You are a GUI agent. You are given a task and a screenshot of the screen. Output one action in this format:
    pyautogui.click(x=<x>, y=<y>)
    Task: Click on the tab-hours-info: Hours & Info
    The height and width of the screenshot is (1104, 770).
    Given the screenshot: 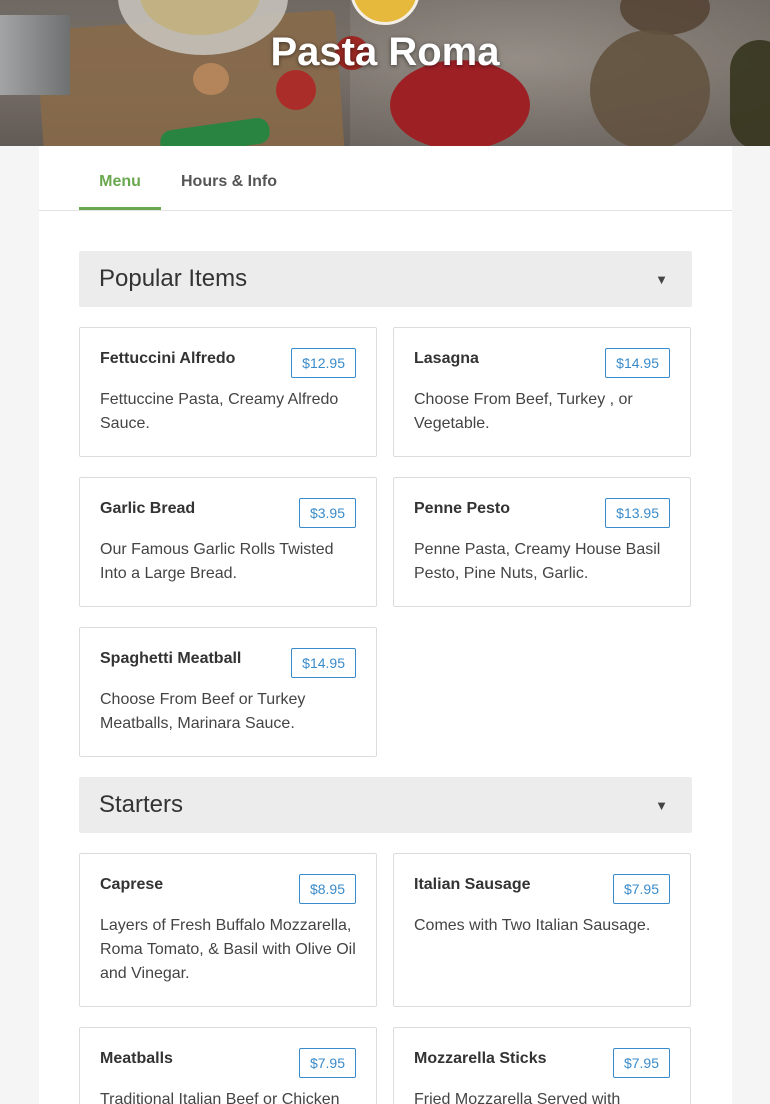 What is the action you would take?
    pyautogui.click(x=229, y=178)
    